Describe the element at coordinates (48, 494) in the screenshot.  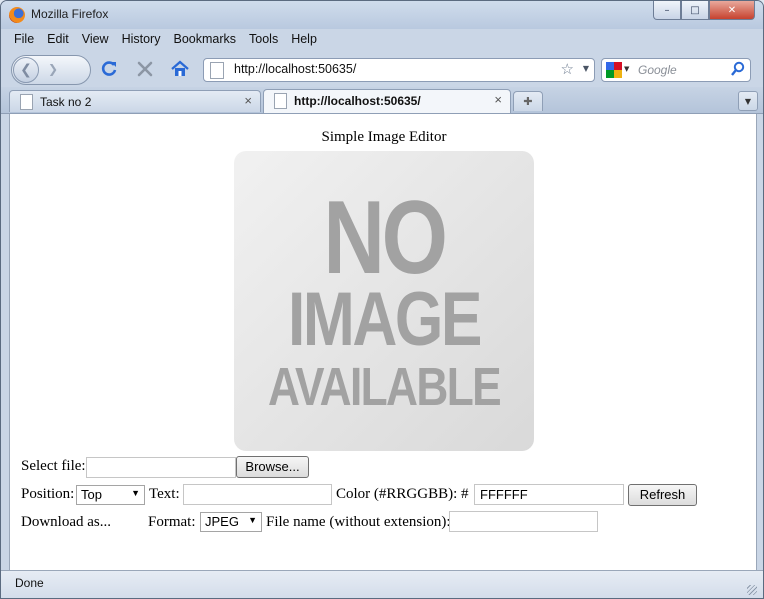
I see `position-label: Position:` at that location.